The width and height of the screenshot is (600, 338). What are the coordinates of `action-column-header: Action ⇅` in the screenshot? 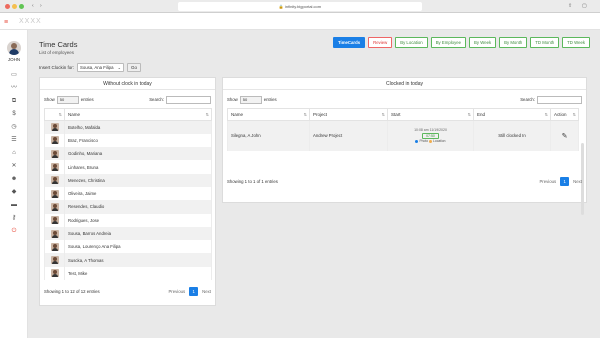 It's located at (564, 114).